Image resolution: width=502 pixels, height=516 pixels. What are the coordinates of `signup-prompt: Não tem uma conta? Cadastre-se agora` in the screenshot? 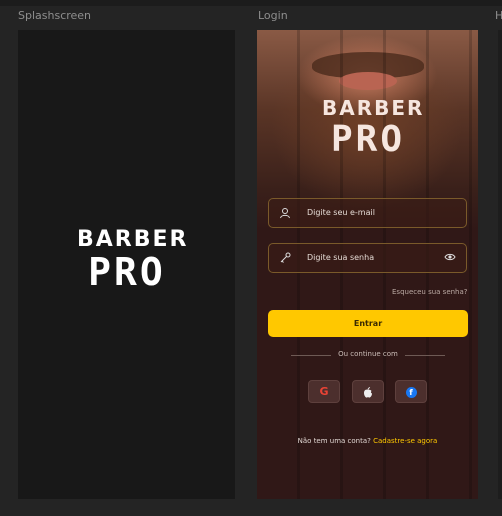 It's located at (367, 441).